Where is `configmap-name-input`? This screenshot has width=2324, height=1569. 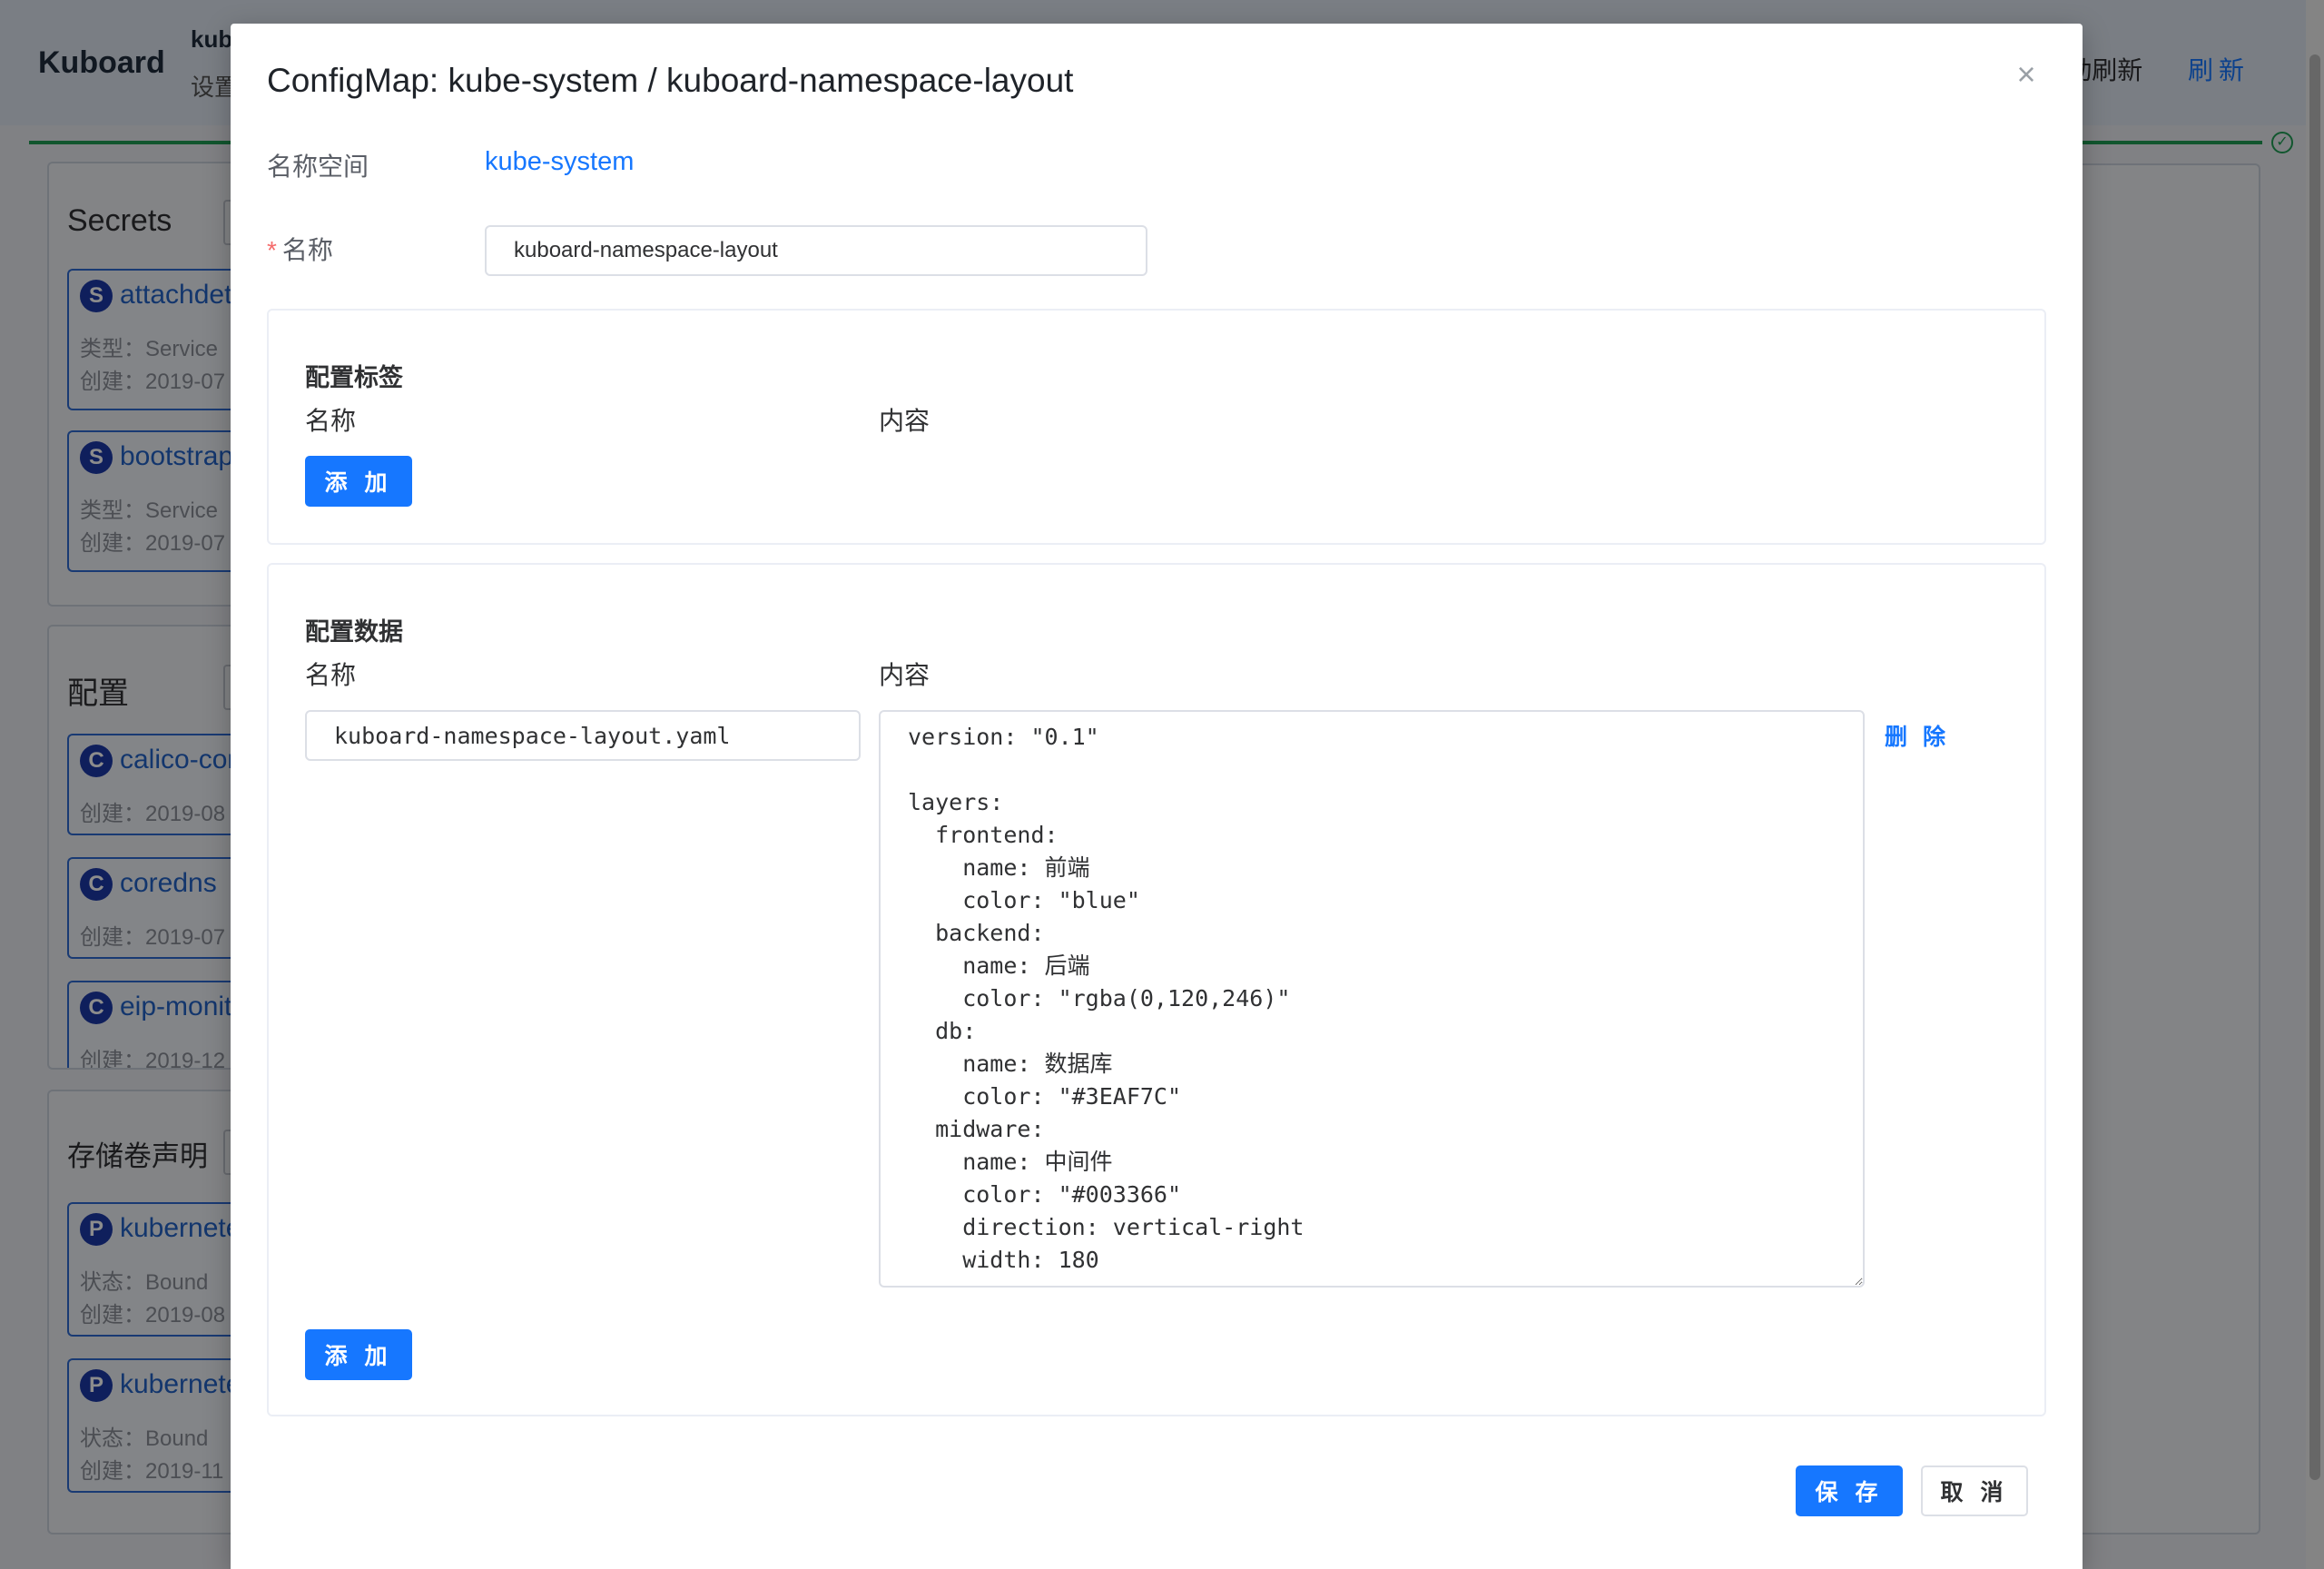 configmap-name-input is located at coordinates (816, 250).